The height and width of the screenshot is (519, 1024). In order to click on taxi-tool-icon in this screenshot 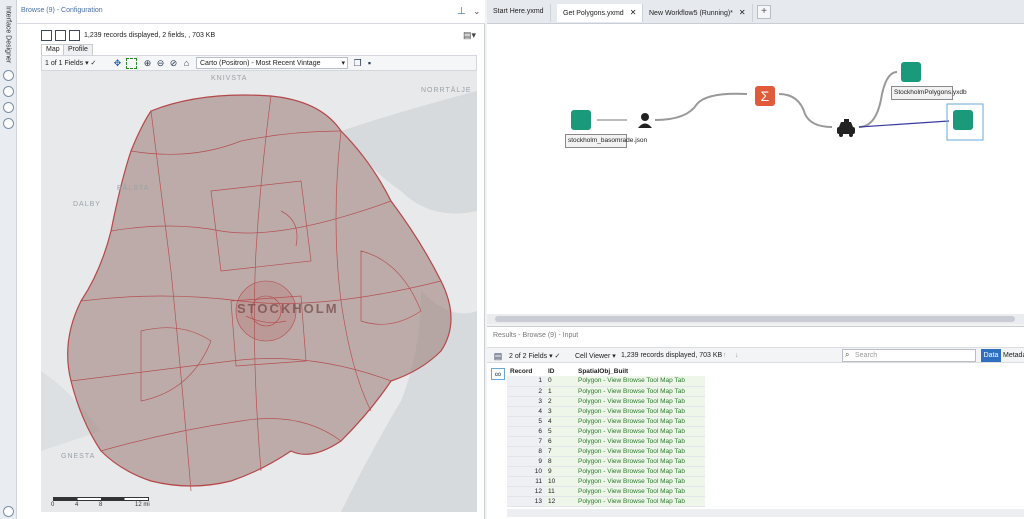, I will do `click(846, 128)`.